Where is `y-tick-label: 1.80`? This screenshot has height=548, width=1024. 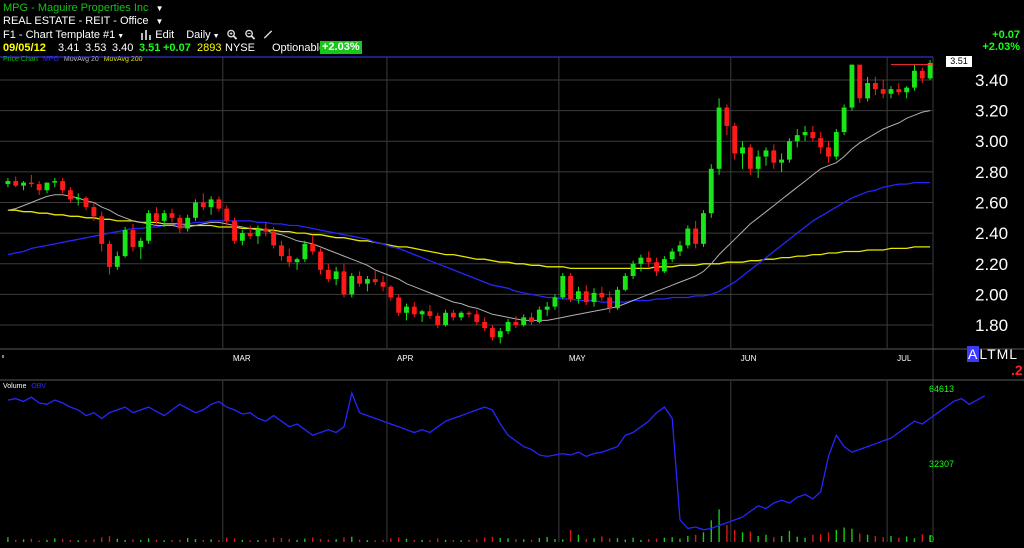
y-tick-label: 1.80 is located at coordinates (991, 325).